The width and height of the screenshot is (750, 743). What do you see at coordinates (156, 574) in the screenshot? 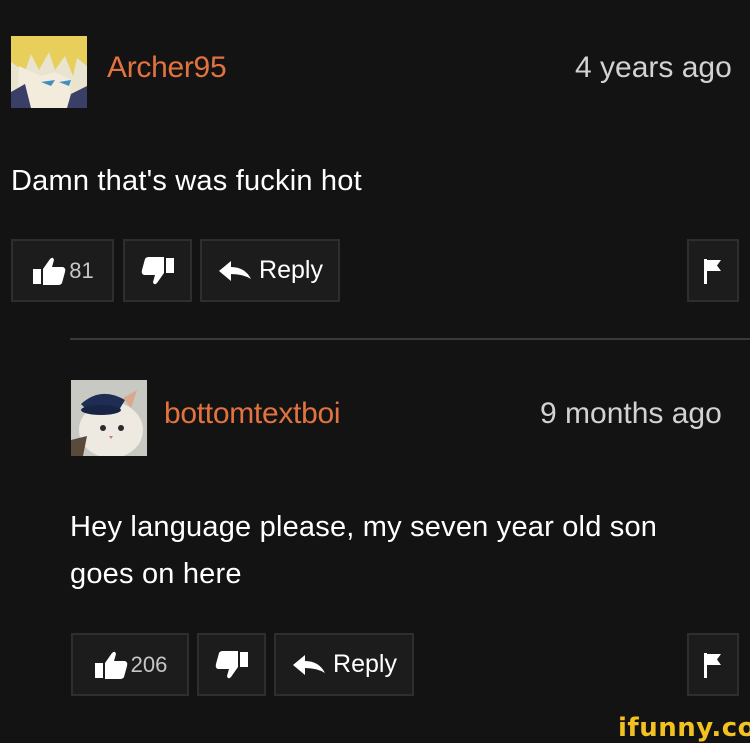
I see `comment-text: goes on here` at bounding box center [156, 574].